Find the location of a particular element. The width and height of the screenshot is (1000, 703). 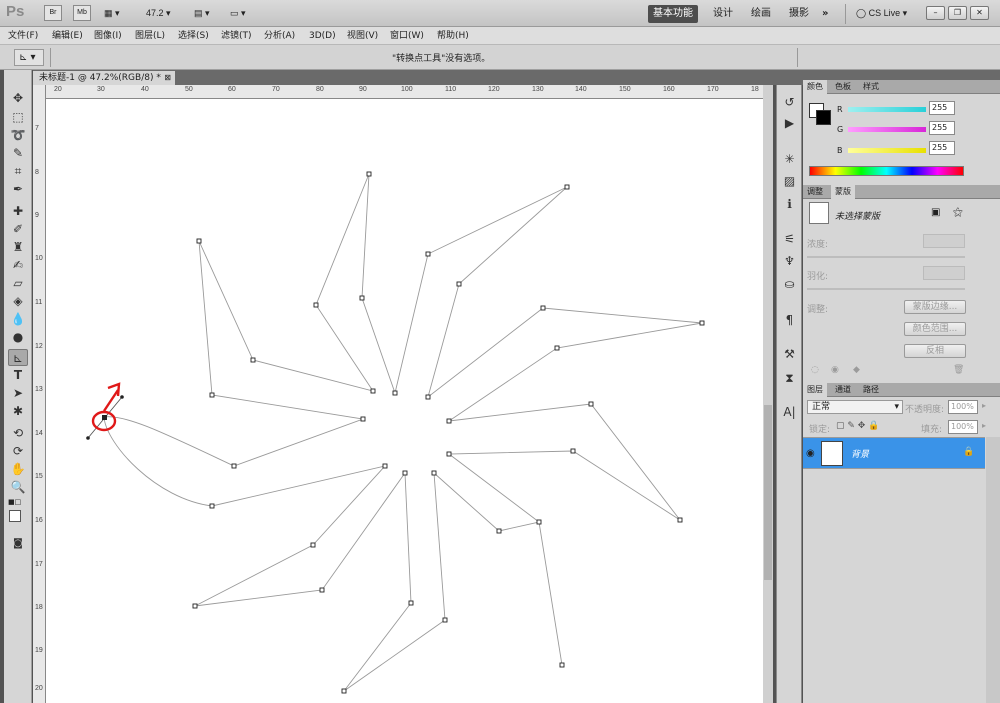

clone-source-panel-icon: ♆ is located at coordinates (789, 261).